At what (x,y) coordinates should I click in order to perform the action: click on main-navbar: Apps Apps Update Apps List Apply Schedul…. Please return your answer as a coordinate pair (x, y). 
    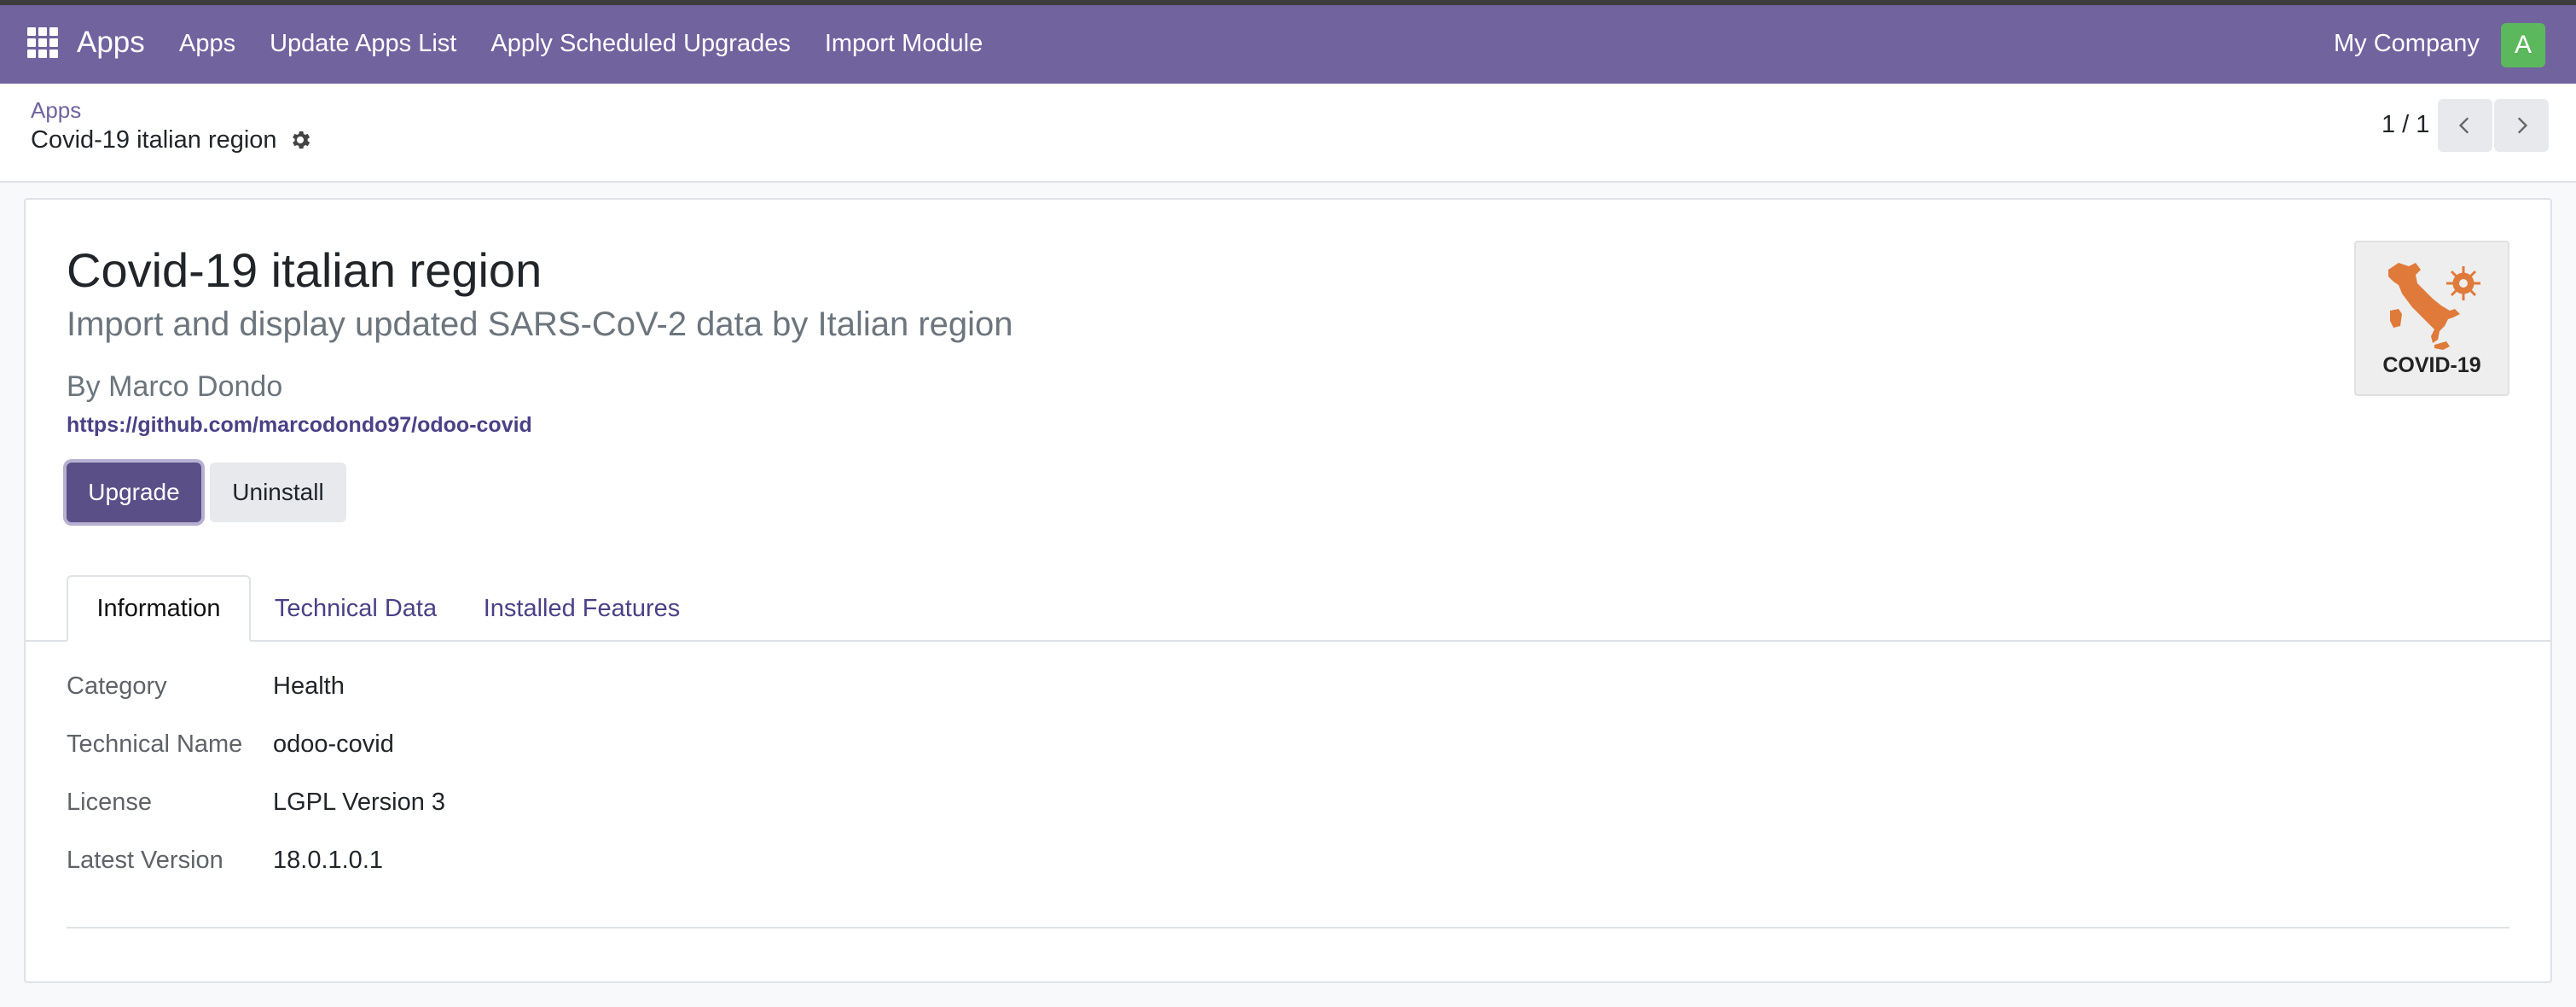
    Looking at the image, I should click on (1288, 44).